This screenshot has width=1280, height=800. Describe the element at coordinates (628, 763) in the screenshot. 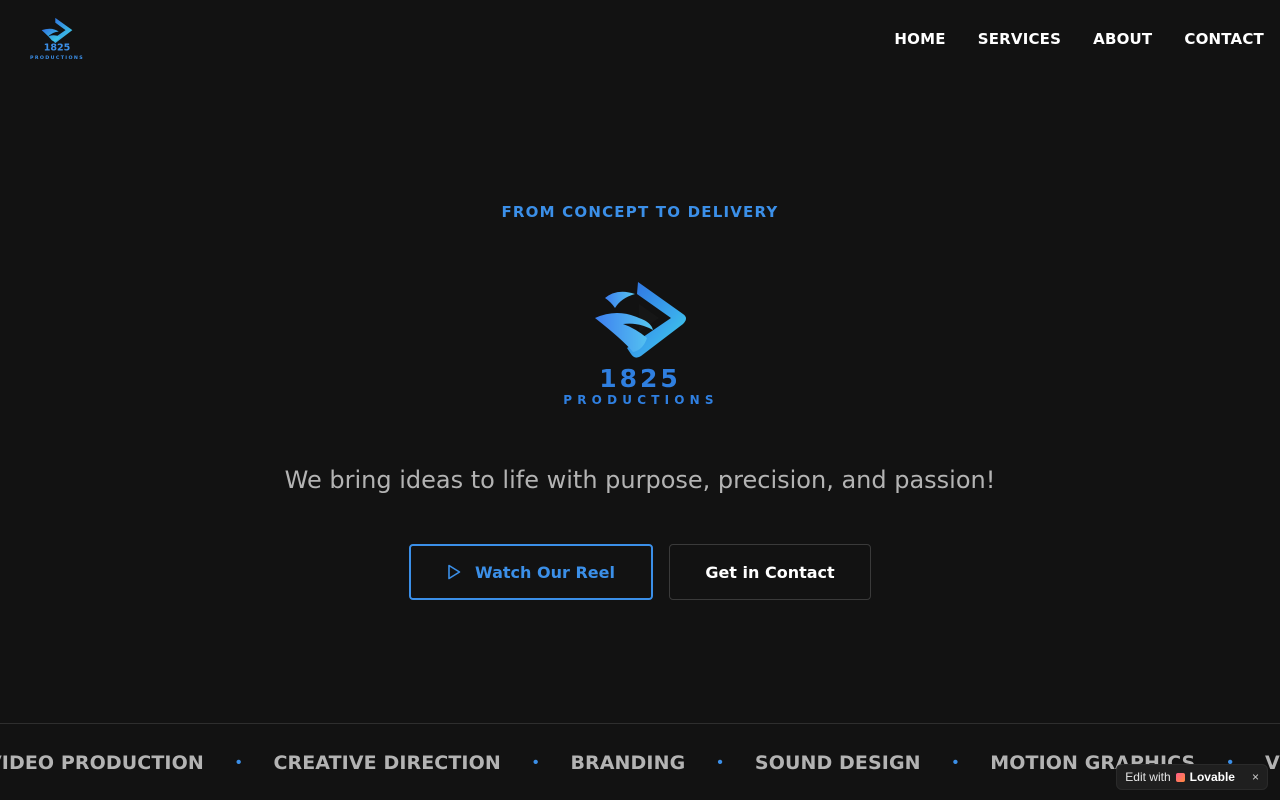

I see `ticker-item: BRANDING` at that location.